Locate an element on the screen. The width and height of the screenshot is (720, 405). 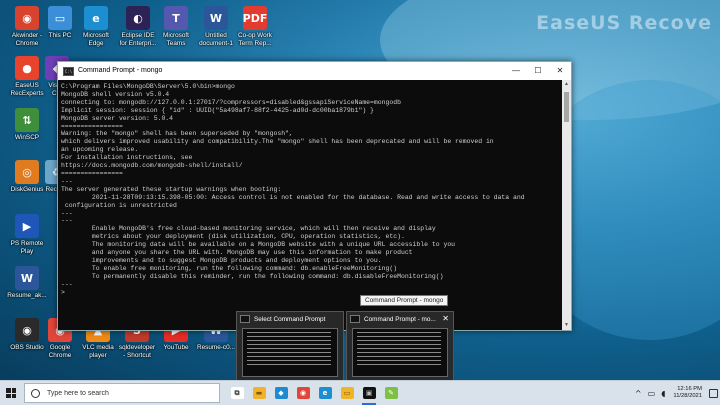
file-explorer-icon: ▬ is located at coordinates (259, 393).